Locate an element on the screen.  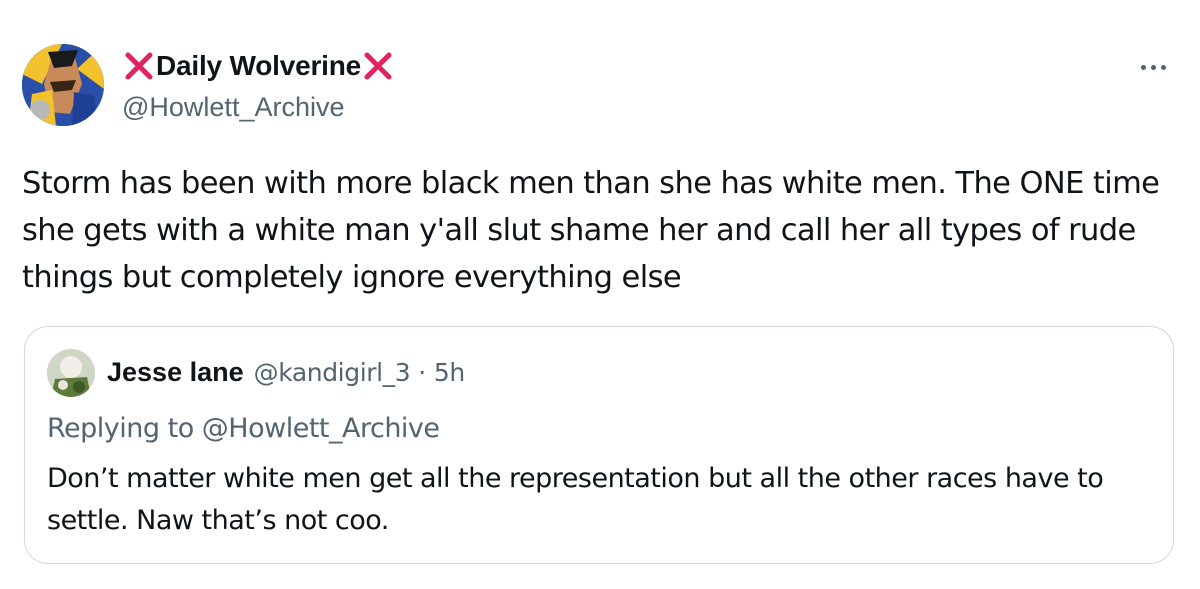
author-handle: @Howlett_Archive is located at coordinates (258, 107).